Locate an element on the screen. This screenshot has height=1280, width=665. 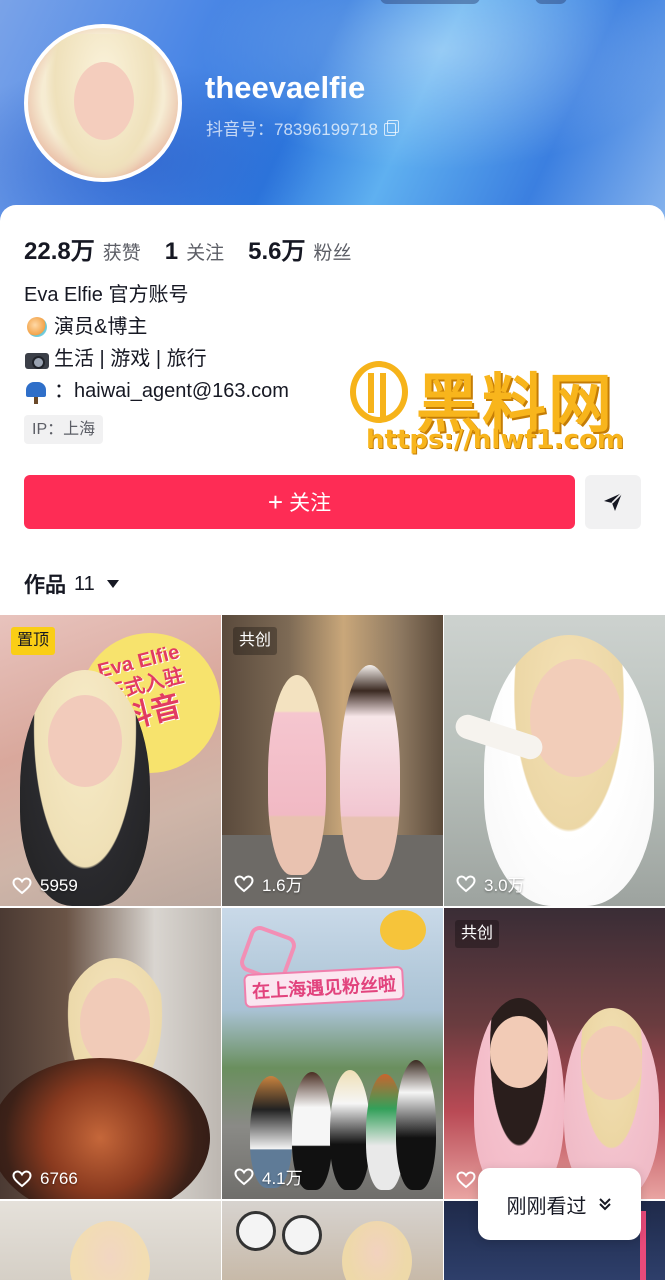
pinned-badge: 置顶 is located at coordinates (33, 641).